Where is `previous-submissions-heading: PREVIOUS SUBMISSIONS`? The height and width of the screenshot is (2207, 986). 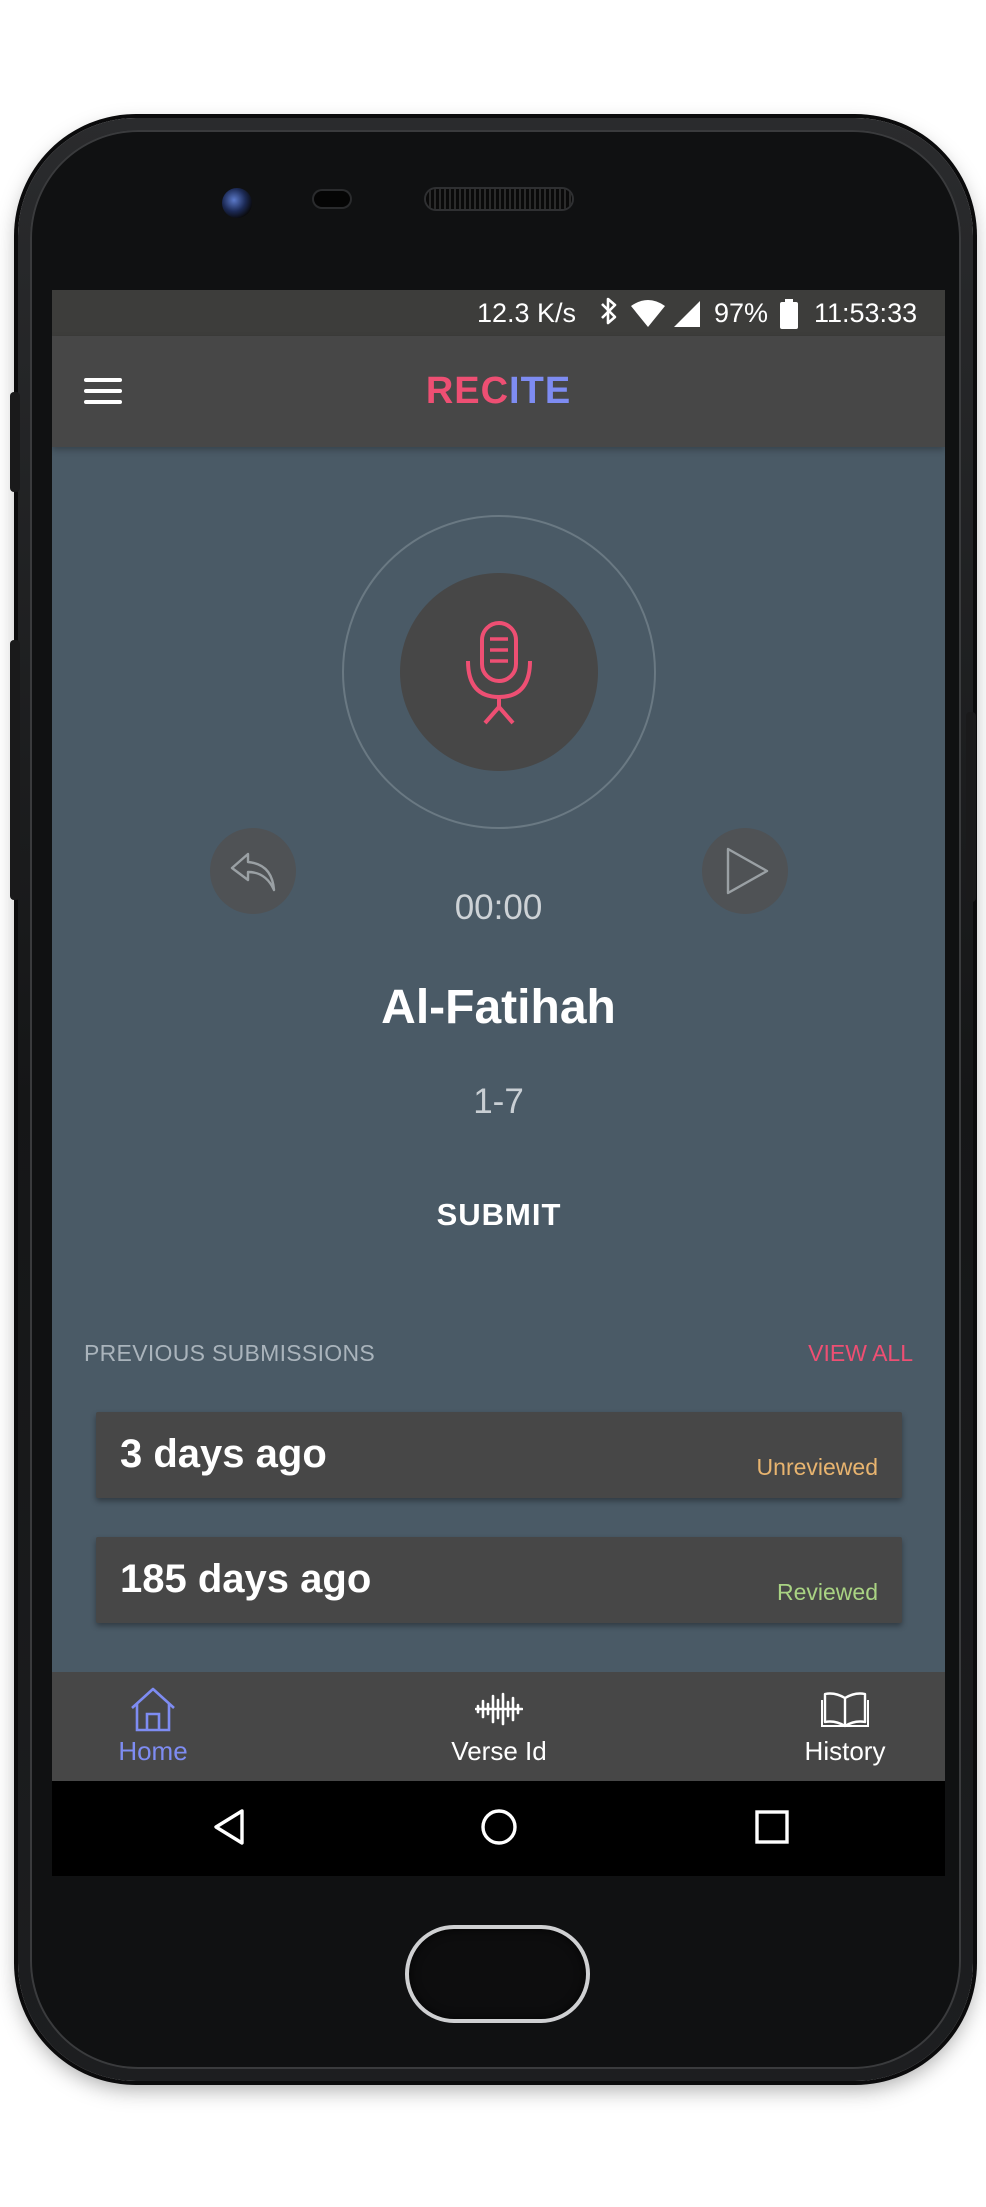
previous-submissions-heading: PREVIOUS SUBMISSIONS is located at coordinates (230, 1353).